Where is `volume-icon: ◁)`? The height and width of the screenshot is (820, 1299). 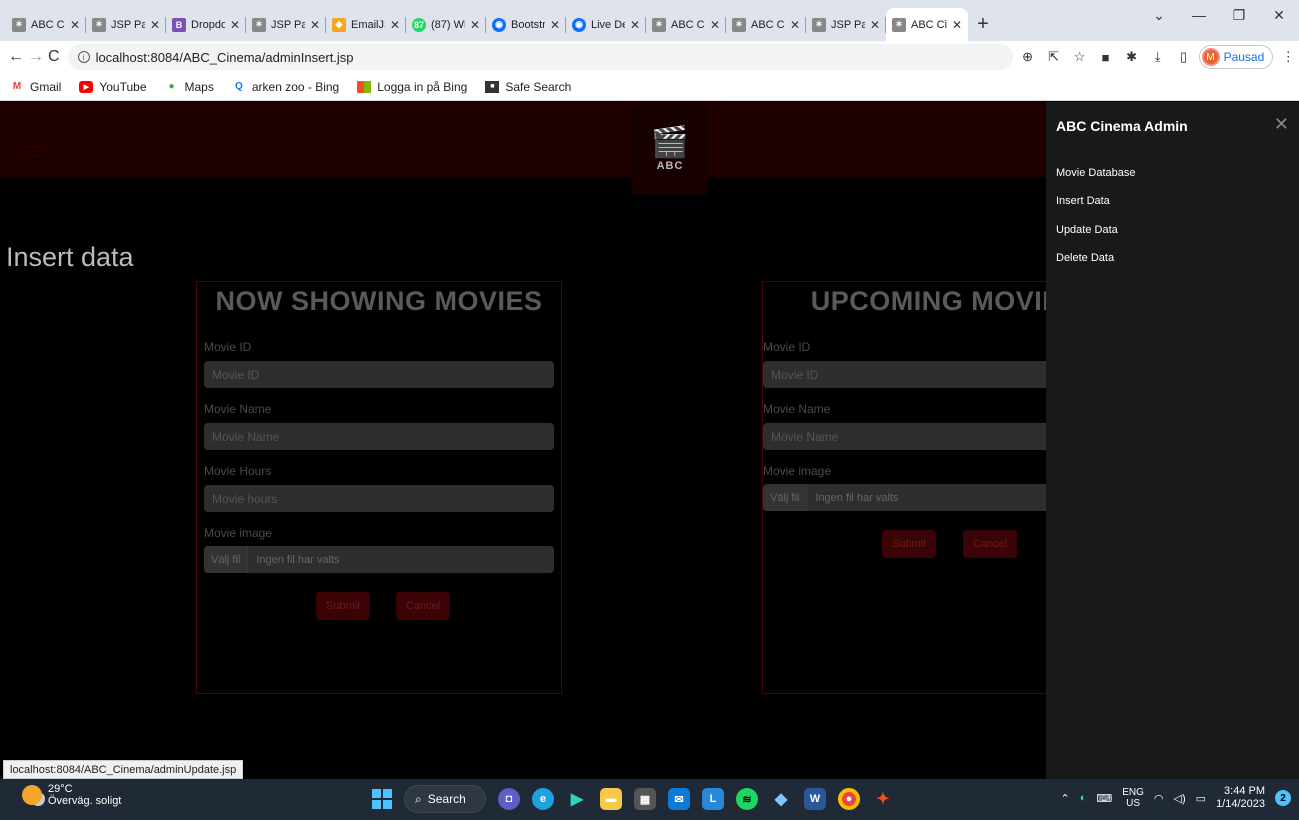
volume-icon: ◁) is located at coordinates (1180, 798).